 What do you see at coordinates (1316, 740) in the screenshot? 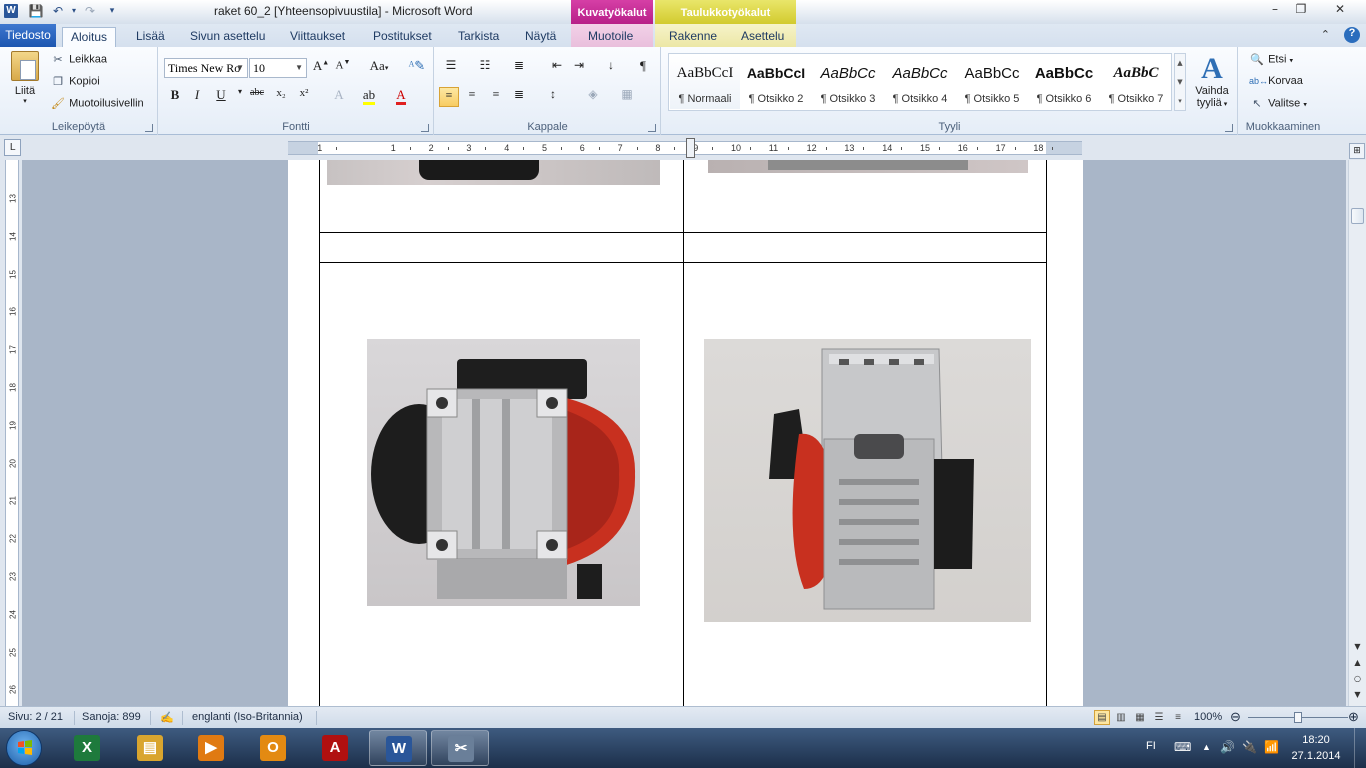
I see `clock-time: 18:20` at bounding box center [1316, 740].